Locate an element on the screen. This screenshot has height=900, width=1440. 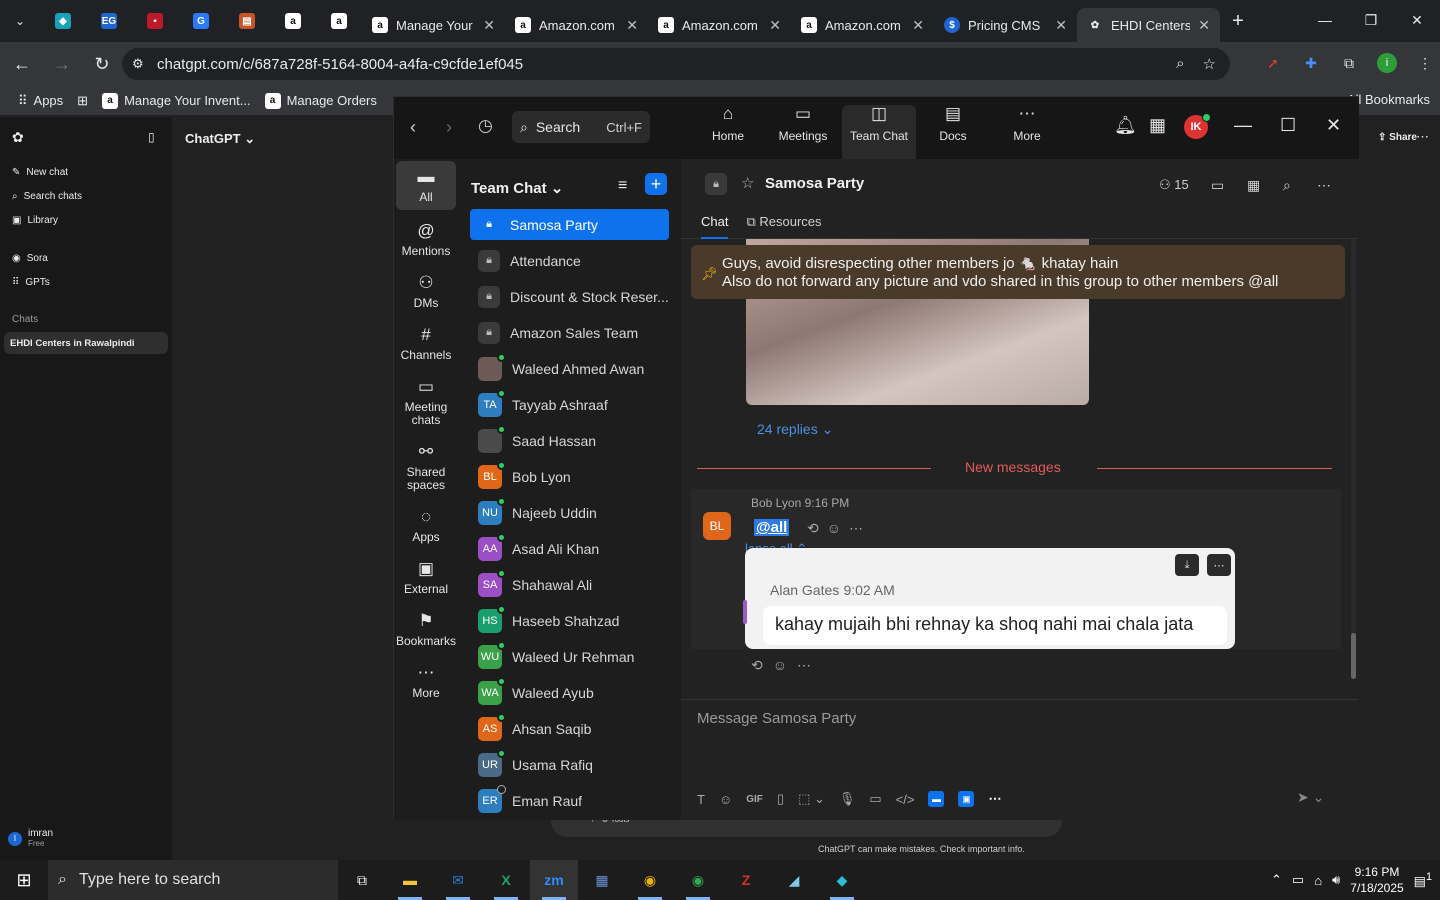
file-explorer-icon: ▬ is located at coordinates (410, 880).